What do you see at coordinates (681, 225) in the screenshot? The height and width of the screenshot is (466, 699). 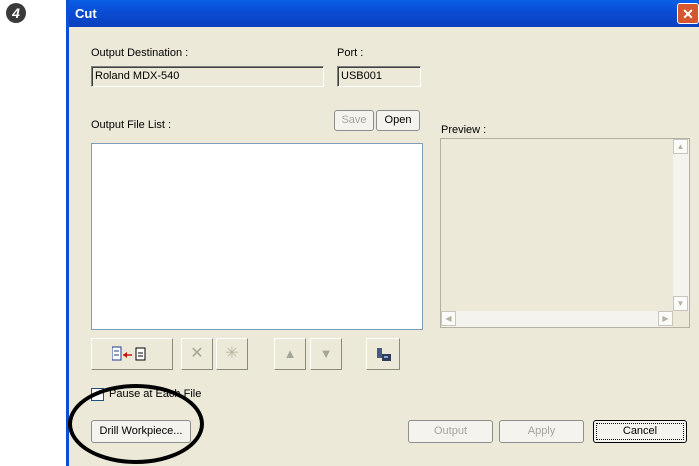 I see `preview-vertical-scrollbar: ▲ ▼` at bounding box center [681, 225].